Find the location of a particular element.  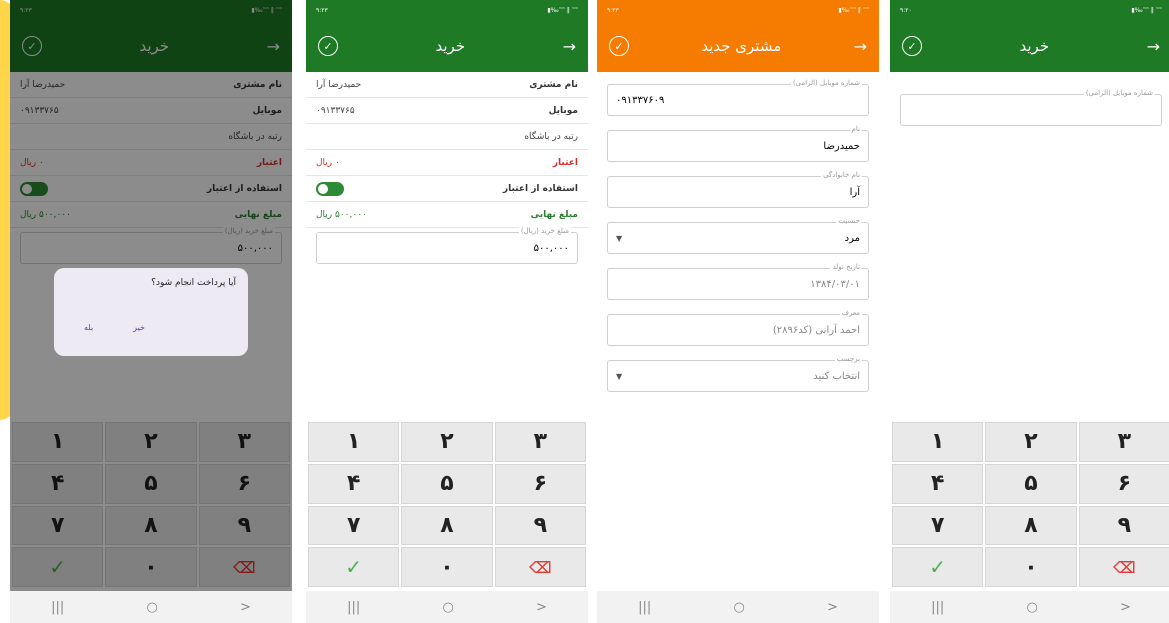

family-value: آرا is located at coordinates (854, 192).